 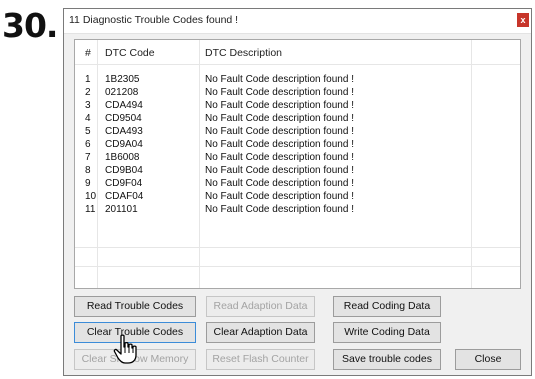 I want to click on row-number: 5, so click(x=88, y=131).